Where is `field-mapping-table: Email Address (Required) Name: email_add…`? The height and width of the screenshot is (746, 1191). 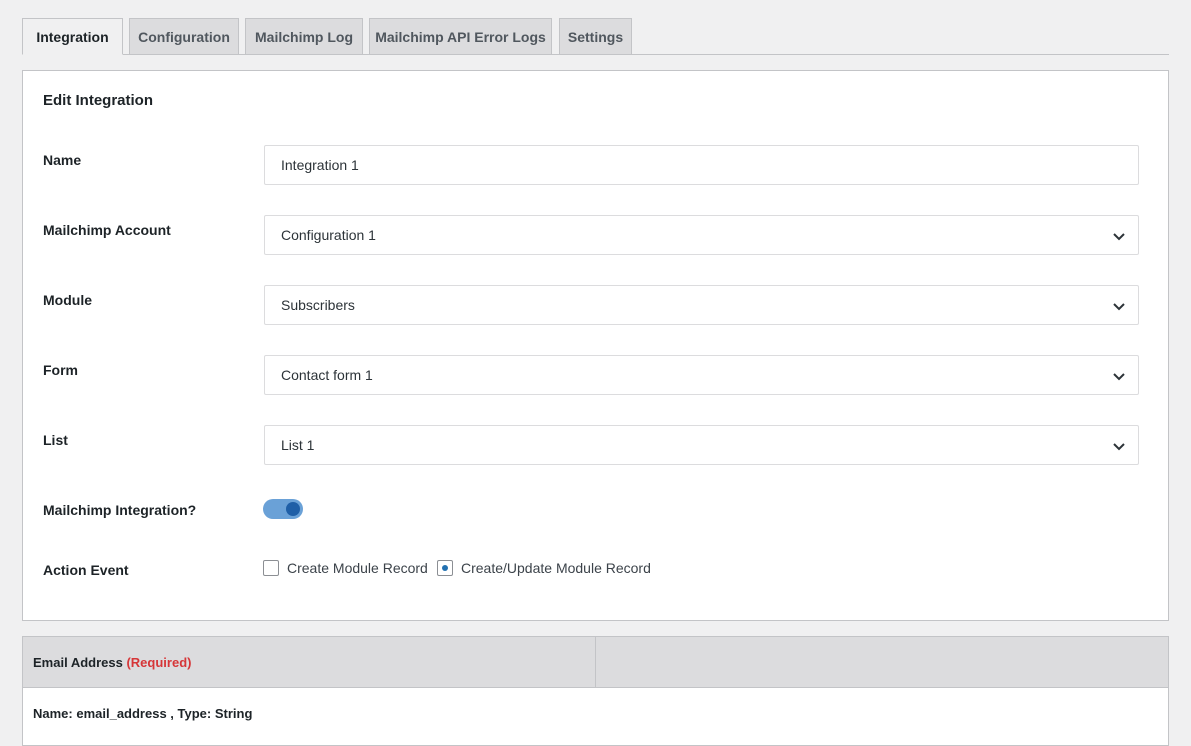
field-mapping-table: Email Address (Required) Name: email_add… is located at coordinates (595, 691).